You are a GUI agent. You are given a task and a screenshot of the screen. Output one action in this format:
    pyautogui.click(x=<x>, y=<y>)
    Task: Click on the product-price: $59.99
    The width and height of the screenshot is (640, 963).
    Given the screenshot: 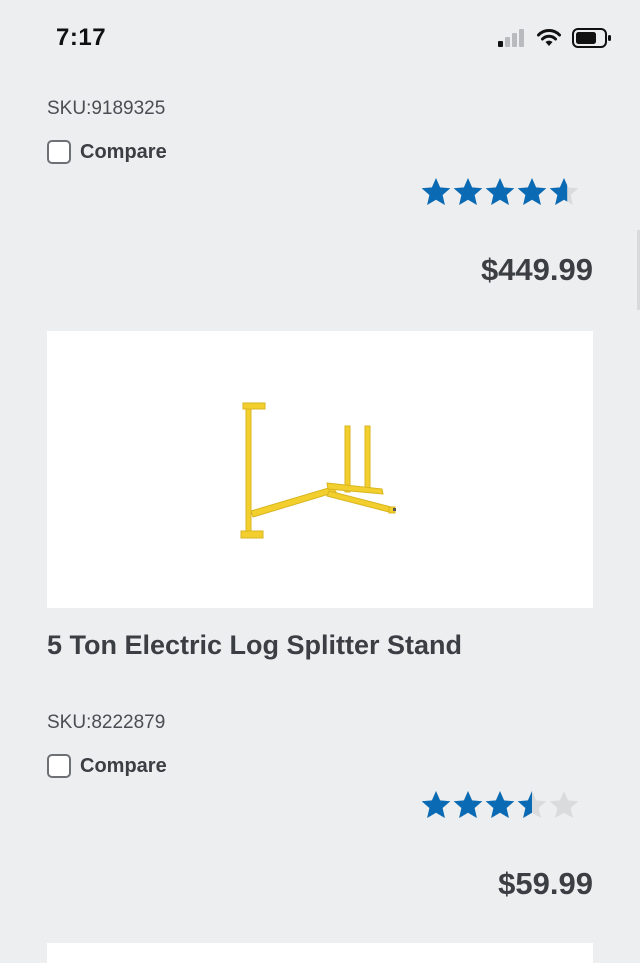 What is the action you would take?
    pyautogui.click(x=545, y=883)
    